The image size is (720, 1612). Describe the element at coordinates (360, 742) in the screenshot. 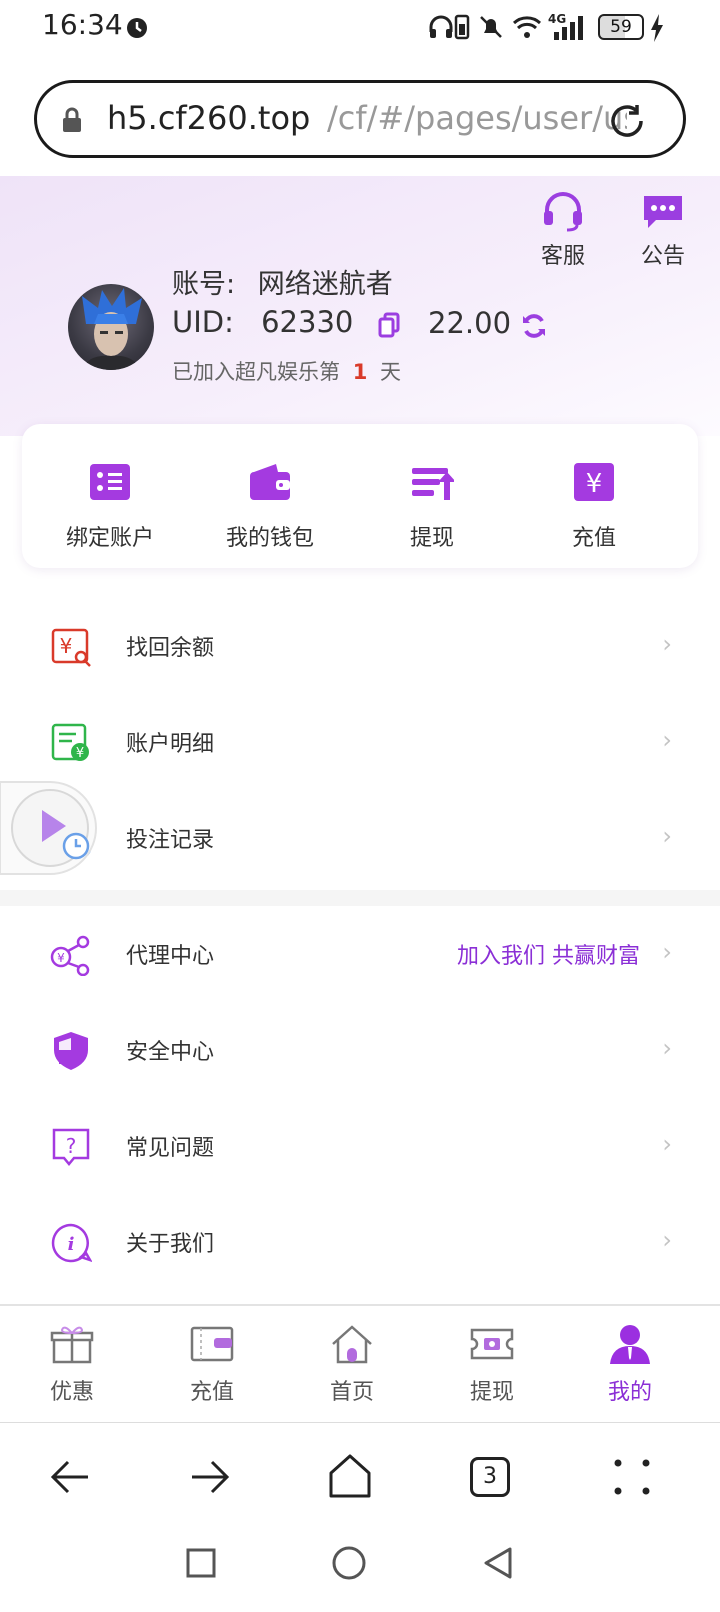

I see `menu-row-account-details: ¥ 账户明细 ›` at that location.